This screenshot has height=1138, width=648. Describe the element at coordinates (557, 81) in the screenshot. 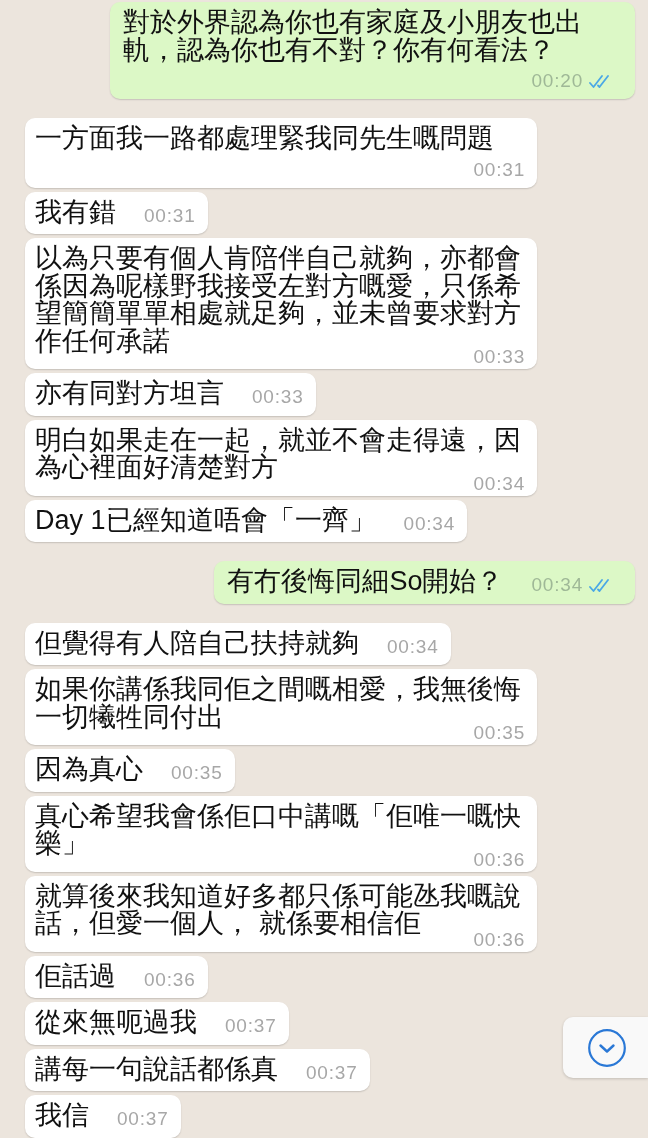

I see `message-time: 00:20` at that location.